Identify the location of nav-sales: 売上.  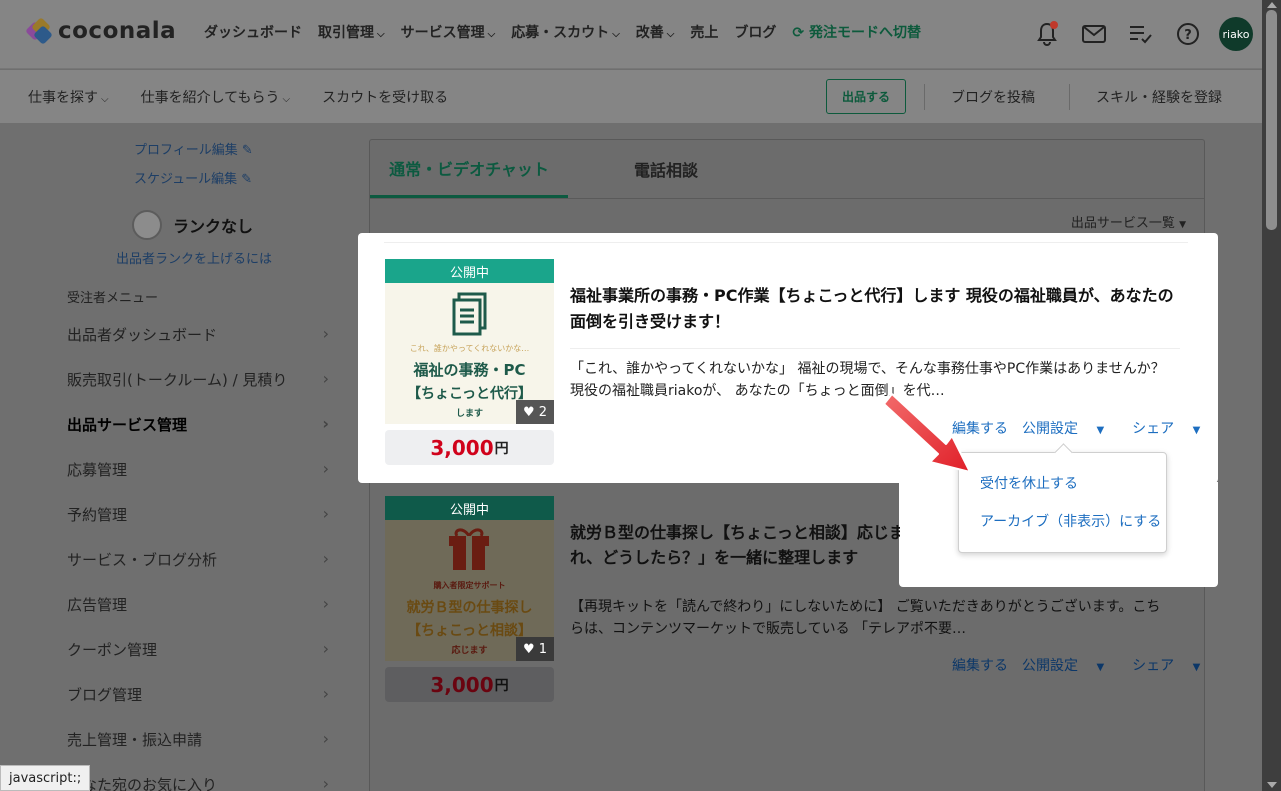
(704, 32).